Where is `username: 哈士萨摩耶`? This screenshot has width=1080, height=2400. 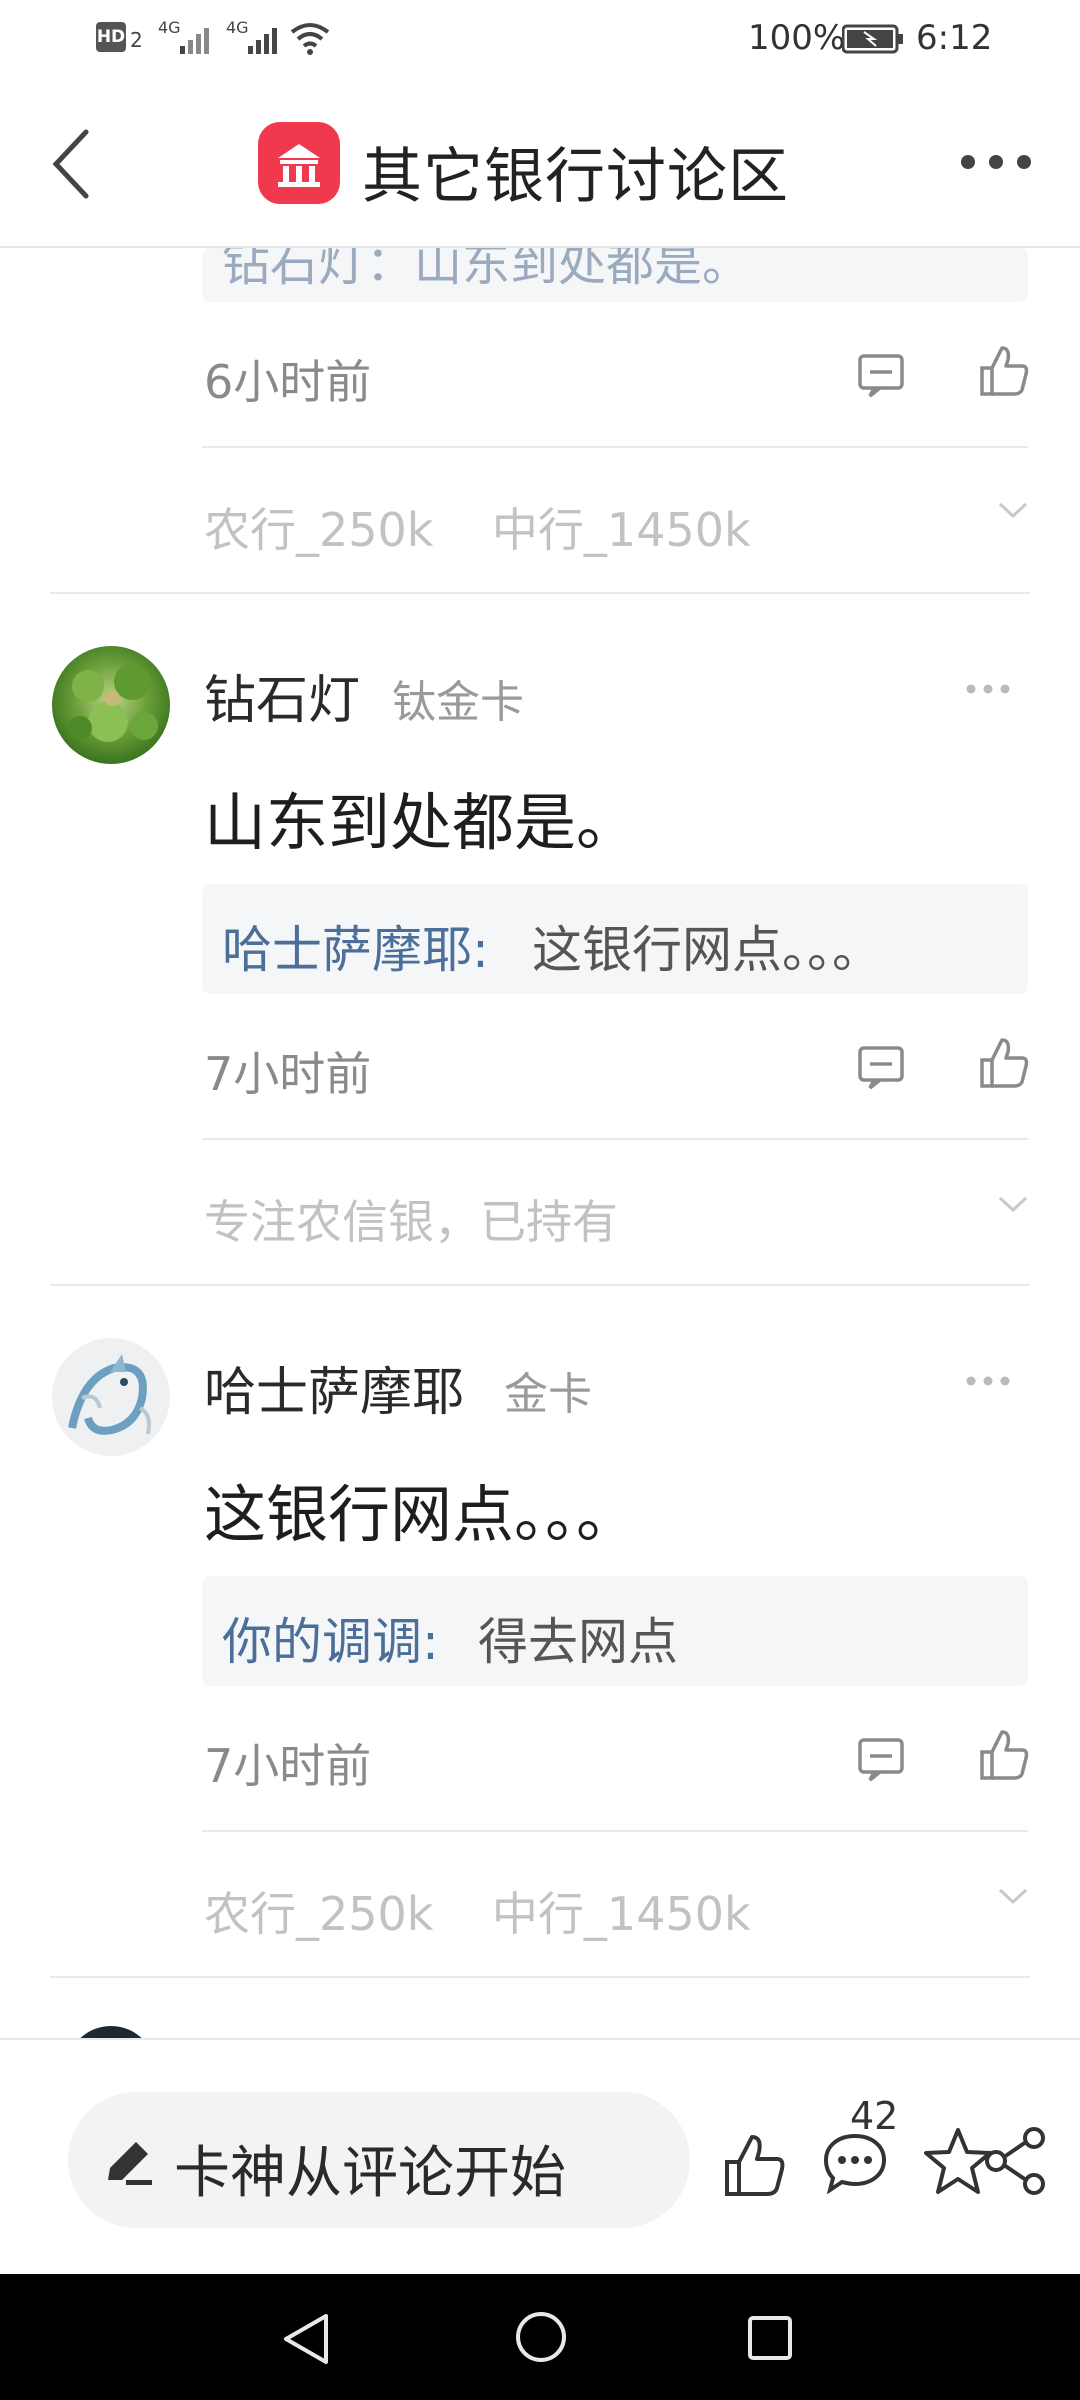 username: 哈士萨摩耶 is located at coordinates (334, 1387).